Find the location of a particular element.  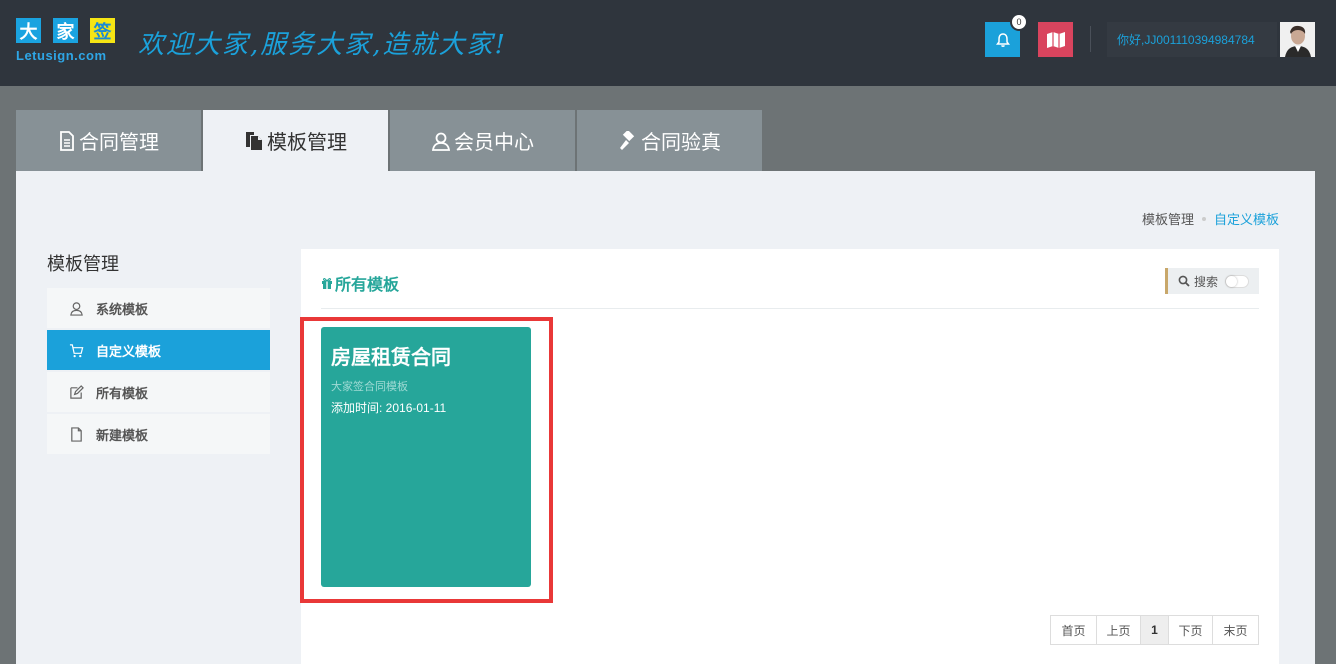

tab-member-center: 会员中心 is located at coordinates (482, 140).